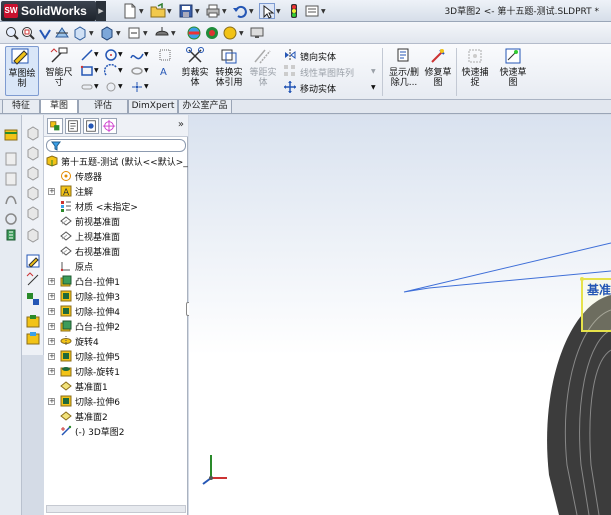 The height and width of the screenshot is (515, 611). I want to click on tree-item: + A 注解, so click(116, 191).